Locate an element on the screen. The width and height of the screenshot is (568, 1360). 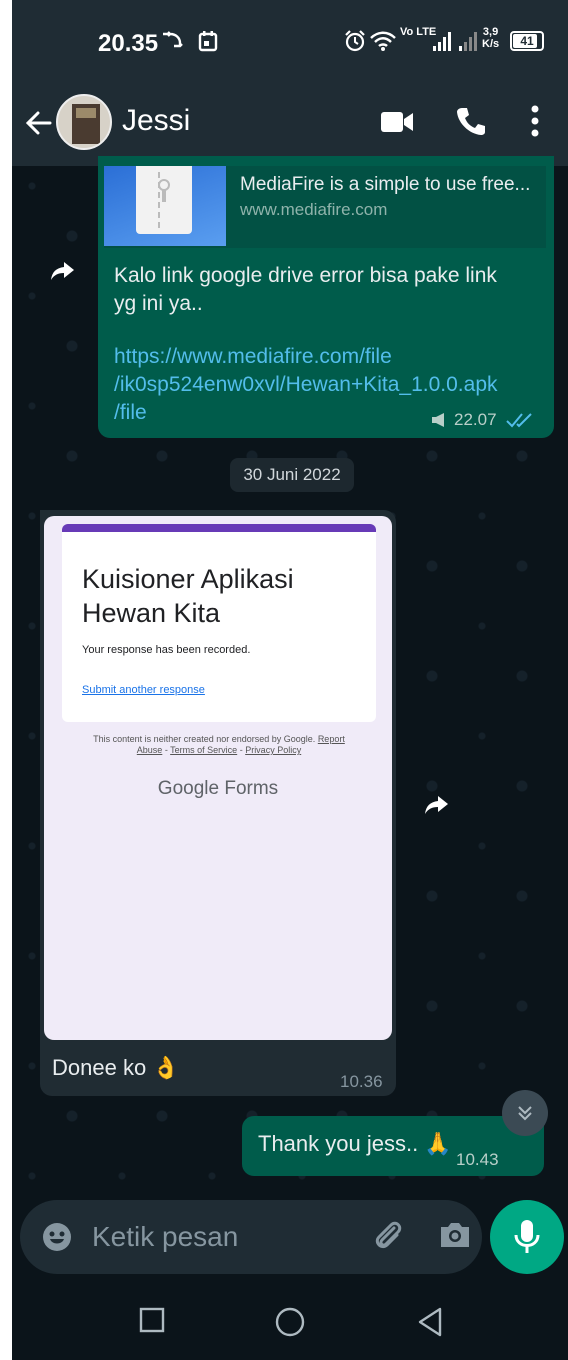
message-time: 10.43 is located at coordinates (477, 1159).